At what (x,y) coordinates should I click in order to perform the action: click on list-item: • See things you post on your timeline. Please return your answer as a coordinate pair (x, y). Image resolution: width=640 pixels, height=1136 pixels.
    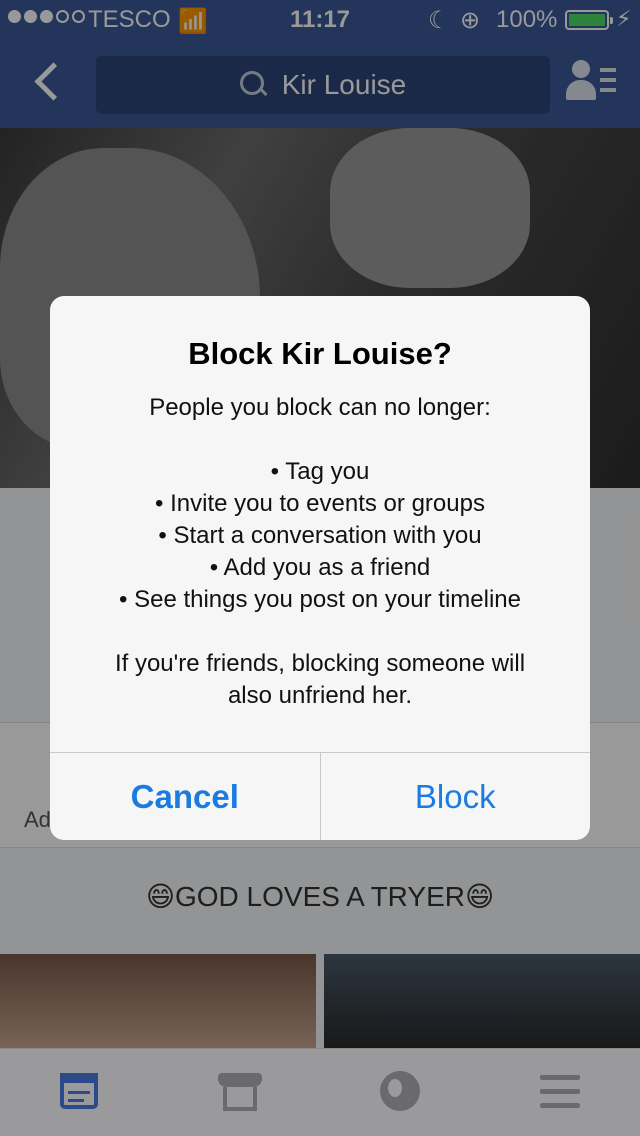
    Looking at the image, I should click on (320, 599).